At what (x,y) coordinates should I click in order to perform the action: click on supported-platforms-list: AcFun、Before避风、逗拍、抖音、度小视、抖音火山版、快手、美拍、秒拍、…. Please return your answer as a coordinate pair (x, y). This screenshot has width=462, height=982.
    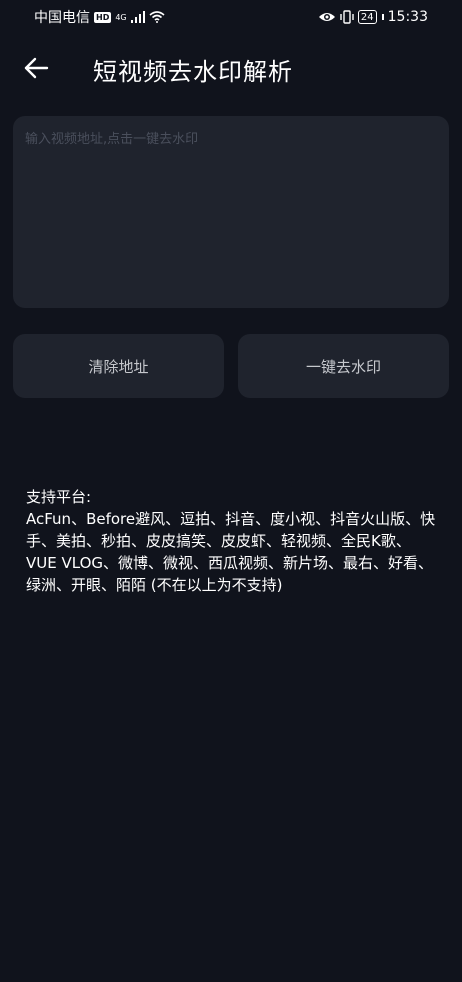
    Looking at the image, I should click on (231, 552).